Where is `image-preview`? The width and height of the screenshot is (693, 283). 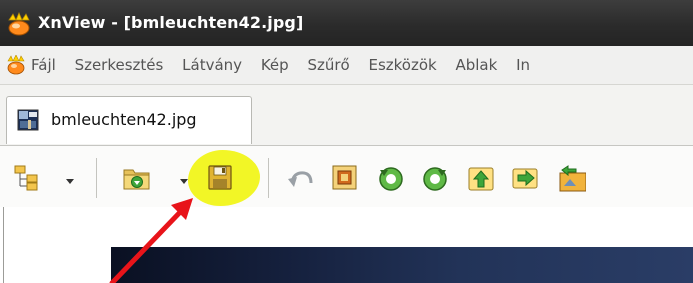
image-preview is located at coordinates (402, 265).